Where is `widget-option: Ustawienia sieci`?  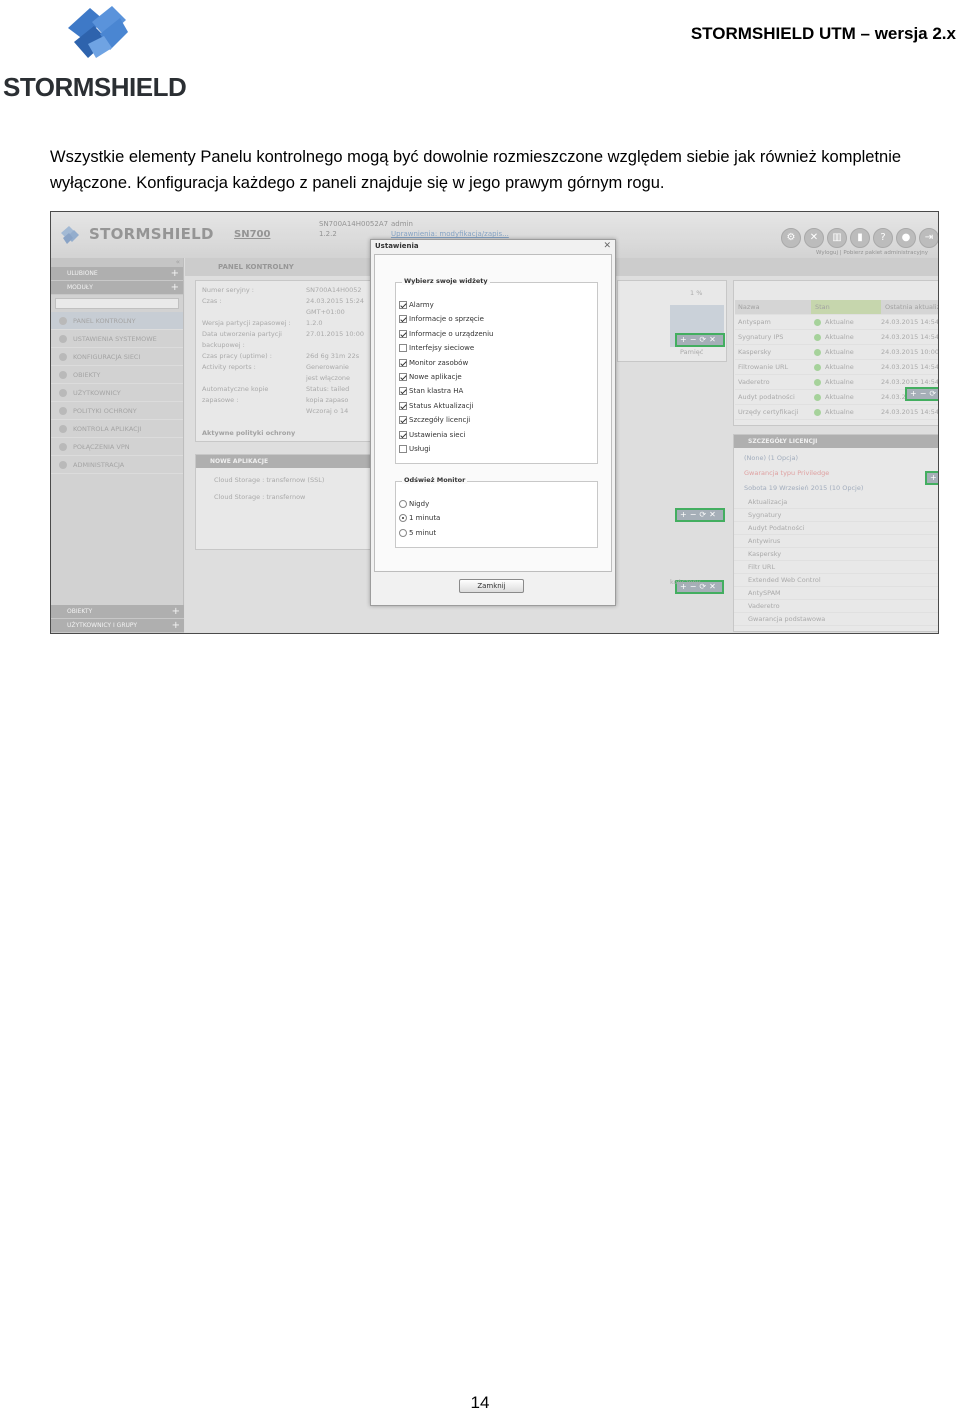 widget-option: Ustawienia sieci is located at coordinates (497, 435).